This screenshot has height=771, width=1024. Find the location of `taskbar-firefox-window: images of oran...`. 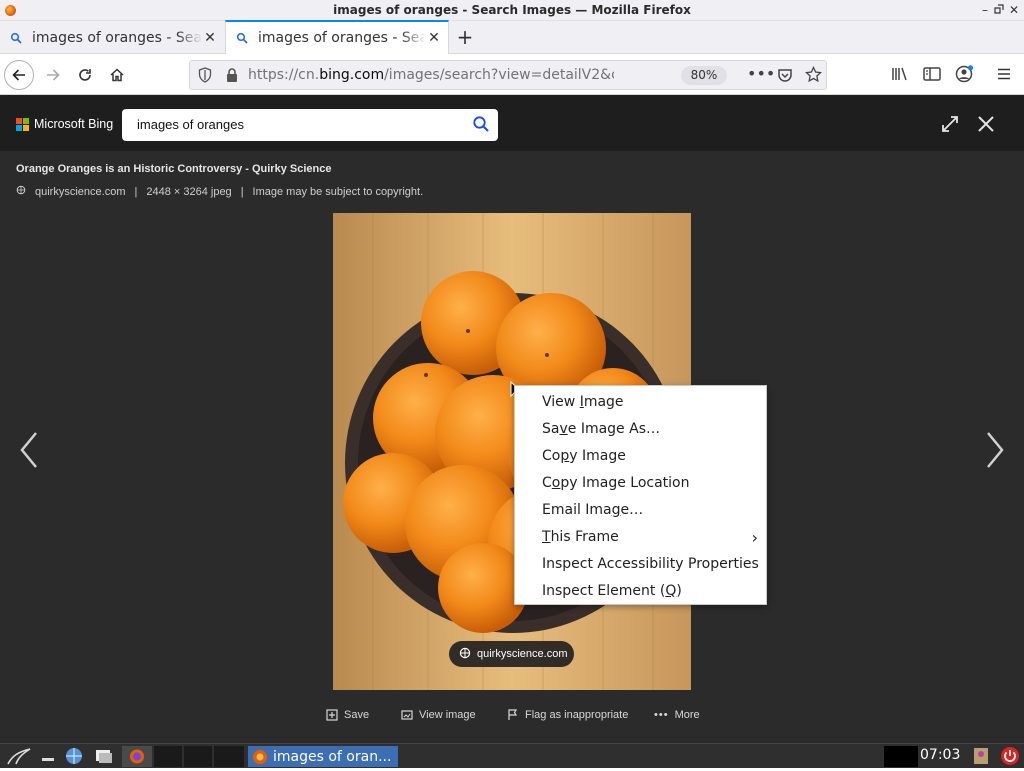

taskbar-firefox-window: images of oran... is located at coordinates (323, 756).